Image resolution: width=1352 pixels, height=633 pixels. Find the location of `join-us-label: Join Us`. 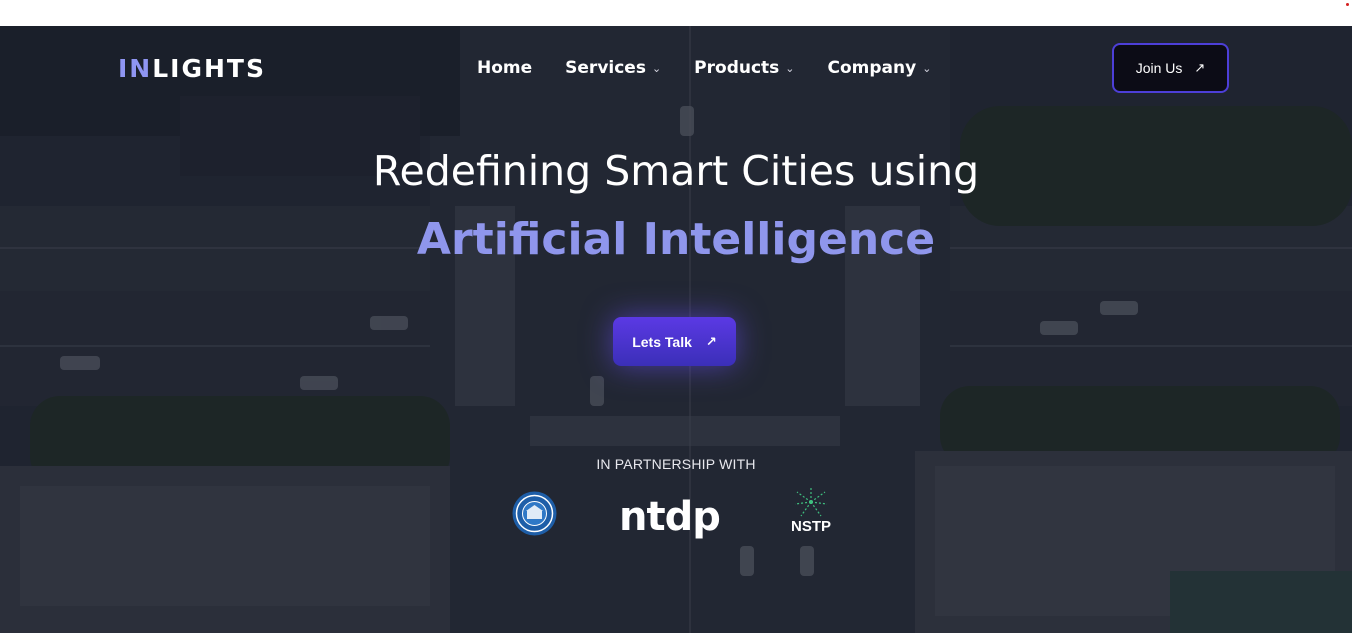

join-us-label: Join Us is located at coordinates (1159, 68).